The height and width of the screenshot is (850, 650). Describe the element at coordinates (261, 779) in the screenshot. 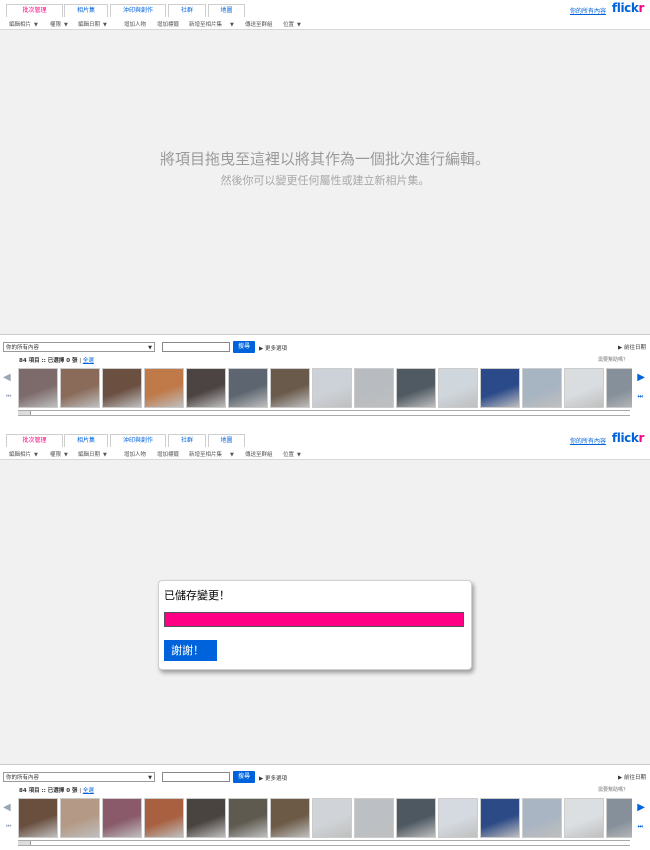

I see `triangle-right-icon: ▶` at that location.